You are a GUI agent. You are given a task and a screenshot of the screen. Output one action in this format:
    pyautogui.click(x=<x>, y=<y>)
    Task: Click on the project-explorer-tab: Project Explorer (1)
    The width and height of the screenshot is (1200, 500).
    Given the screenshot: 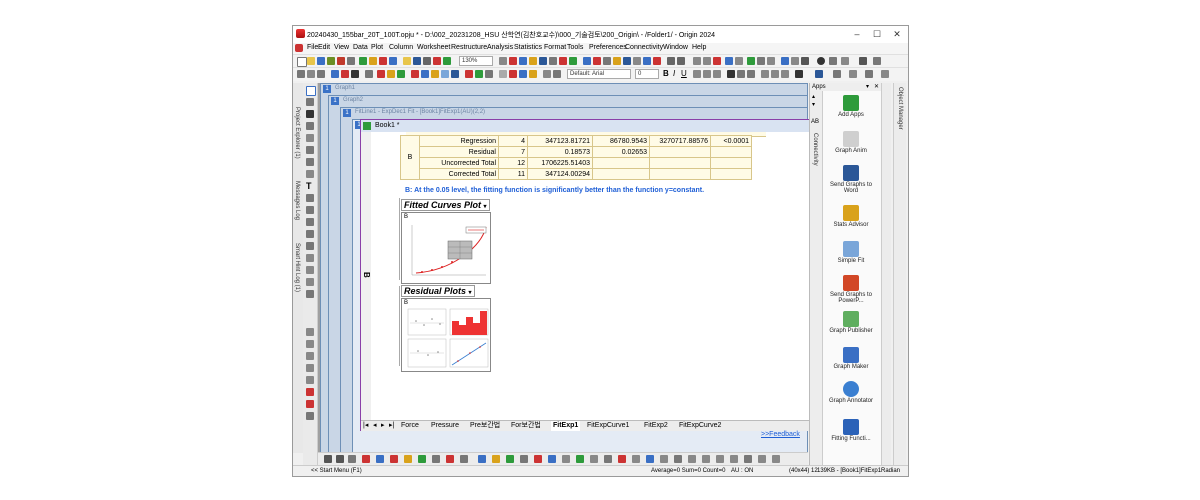 What is the action you would take?
    pyautogui.click(x=297, y=133)
    